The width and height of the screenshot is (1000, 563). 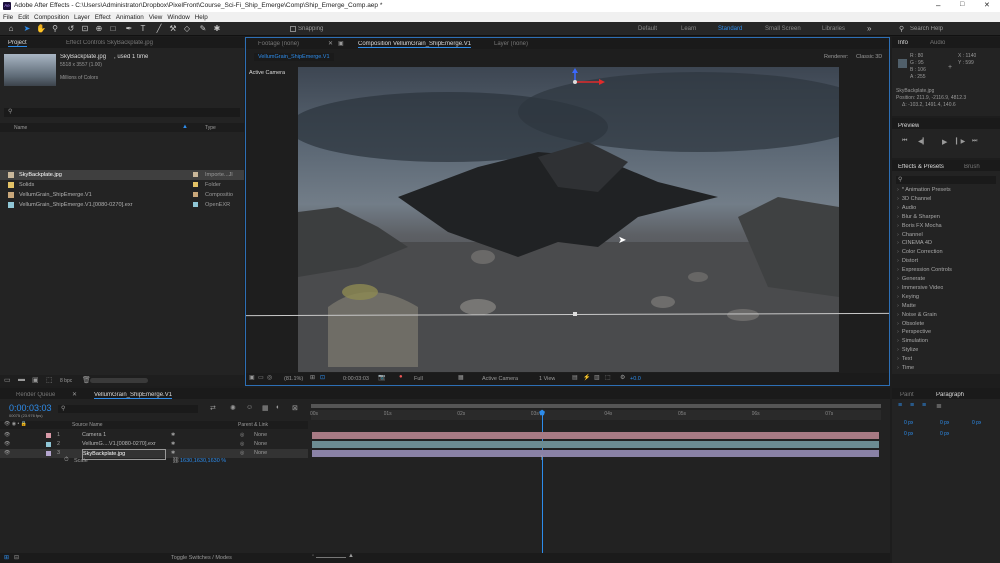 What do you see at coordinates (269, 377) in the screenshot?
I see `mask-visibility-icon: ◎` at bounding box center [269, 377].